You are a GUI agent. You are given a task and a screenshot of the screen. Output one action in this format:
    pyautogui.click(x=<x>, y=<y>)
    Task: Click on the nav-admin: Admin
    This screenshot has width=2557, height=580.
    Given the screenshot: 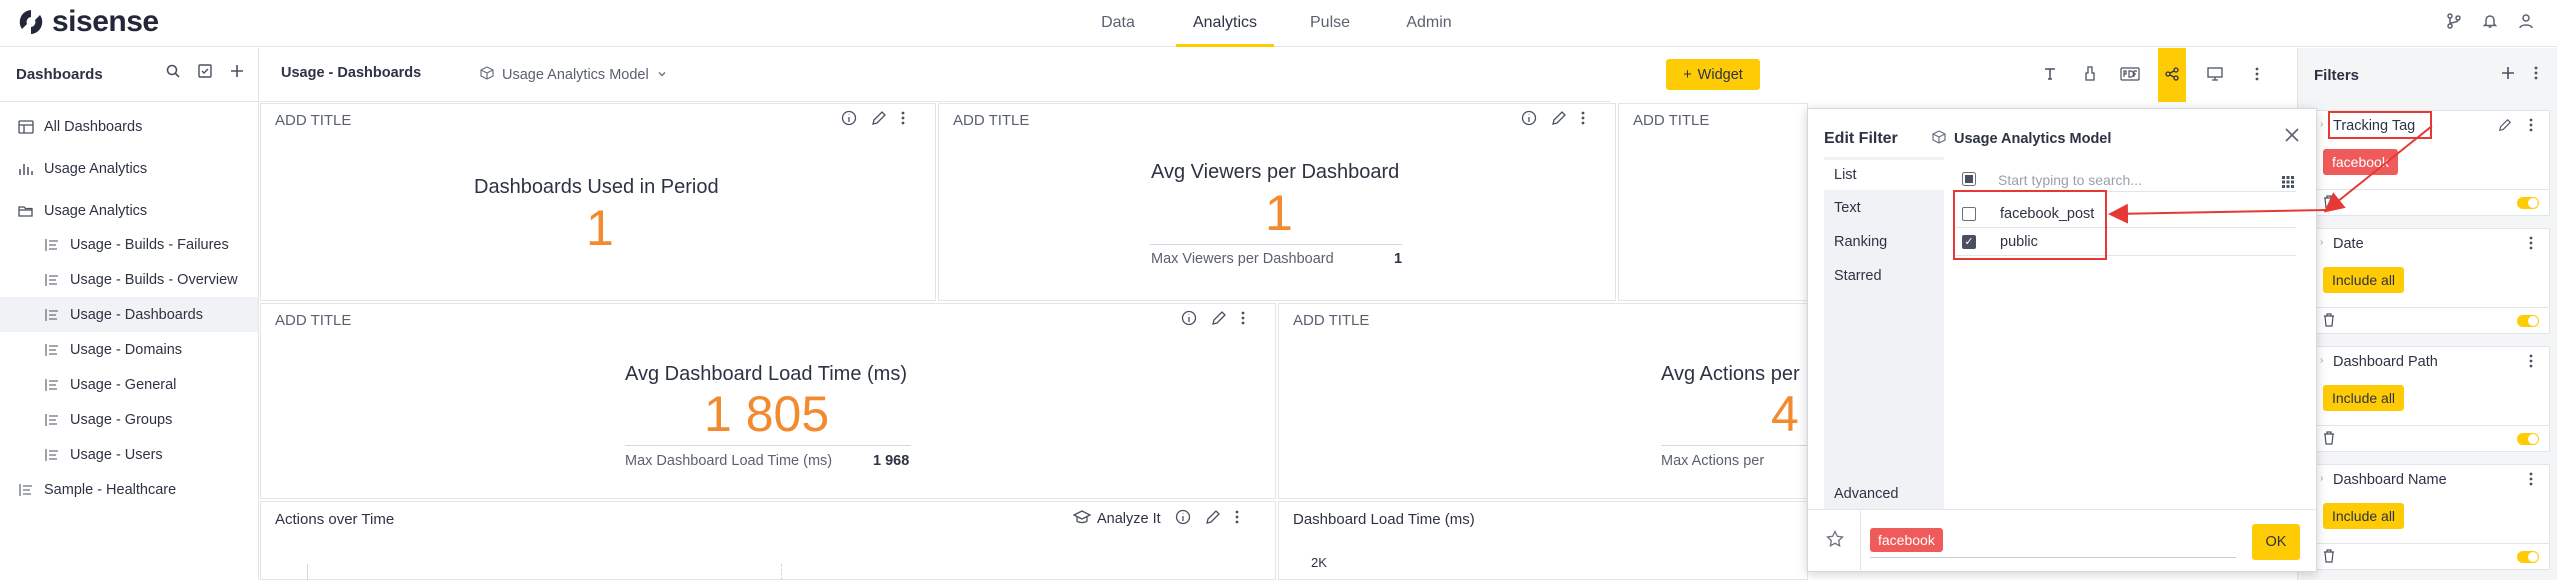 What is the action you would take?
    pyautogui.click(x=1429, y=23)
    